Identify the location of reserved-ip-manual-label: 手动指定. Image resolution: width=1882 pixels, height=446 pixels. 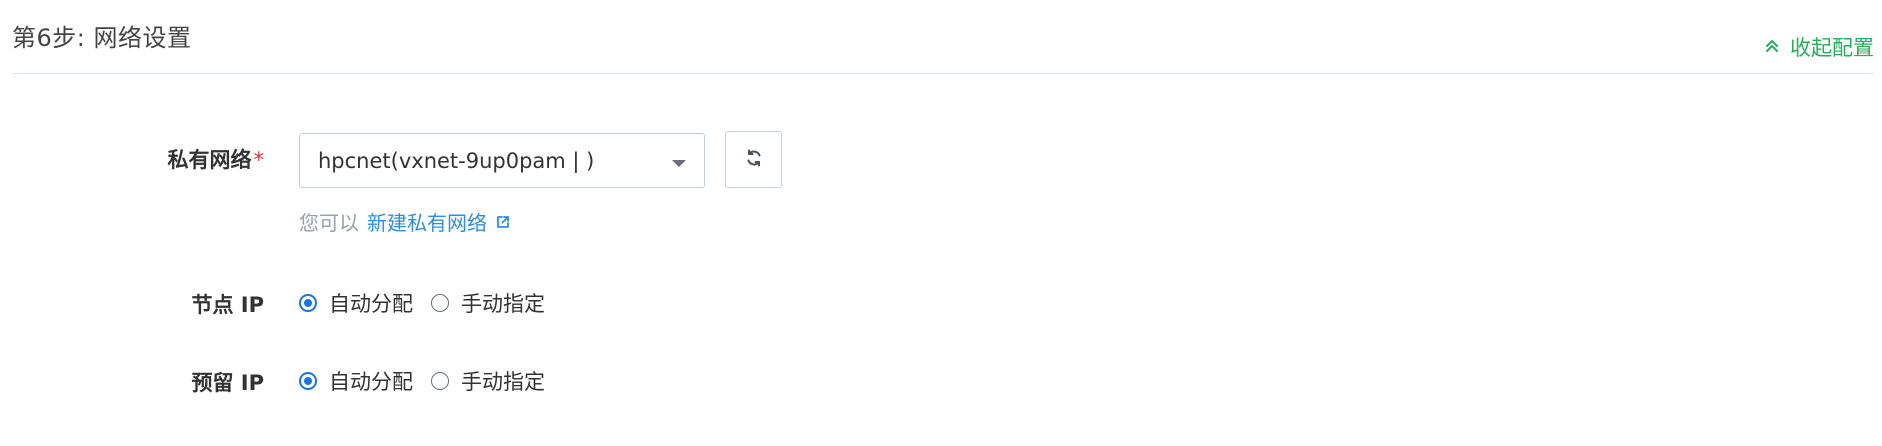
(503, 382).